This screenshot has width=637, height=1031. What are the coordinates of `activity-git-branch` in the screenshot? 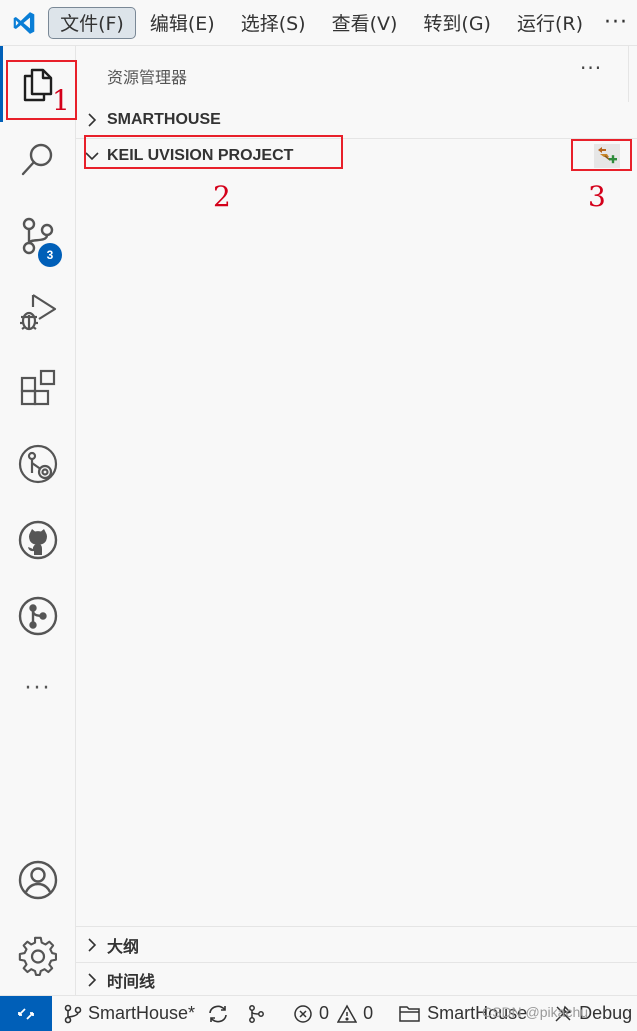 It's located at (38, 616).